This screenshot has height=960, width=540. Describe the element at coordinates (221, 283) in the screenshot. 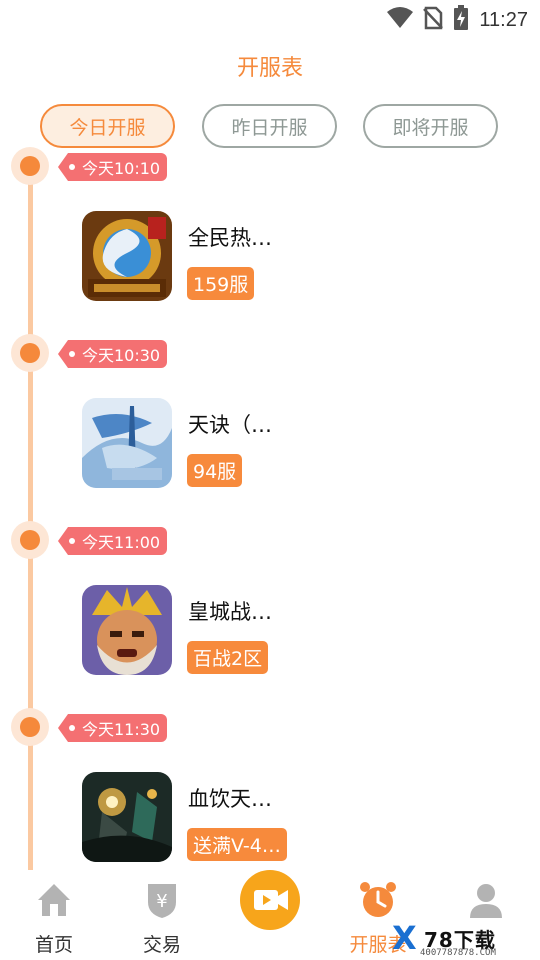

I see `server-badge: 159服` at that location.